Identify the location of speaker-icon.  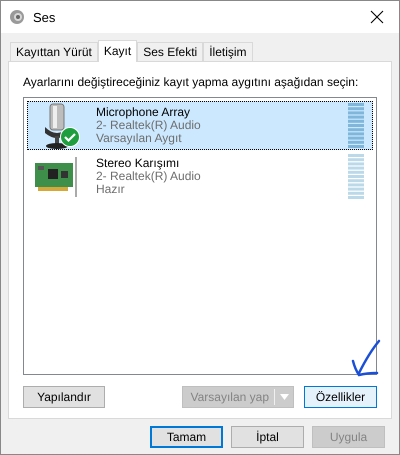
(17, 17).